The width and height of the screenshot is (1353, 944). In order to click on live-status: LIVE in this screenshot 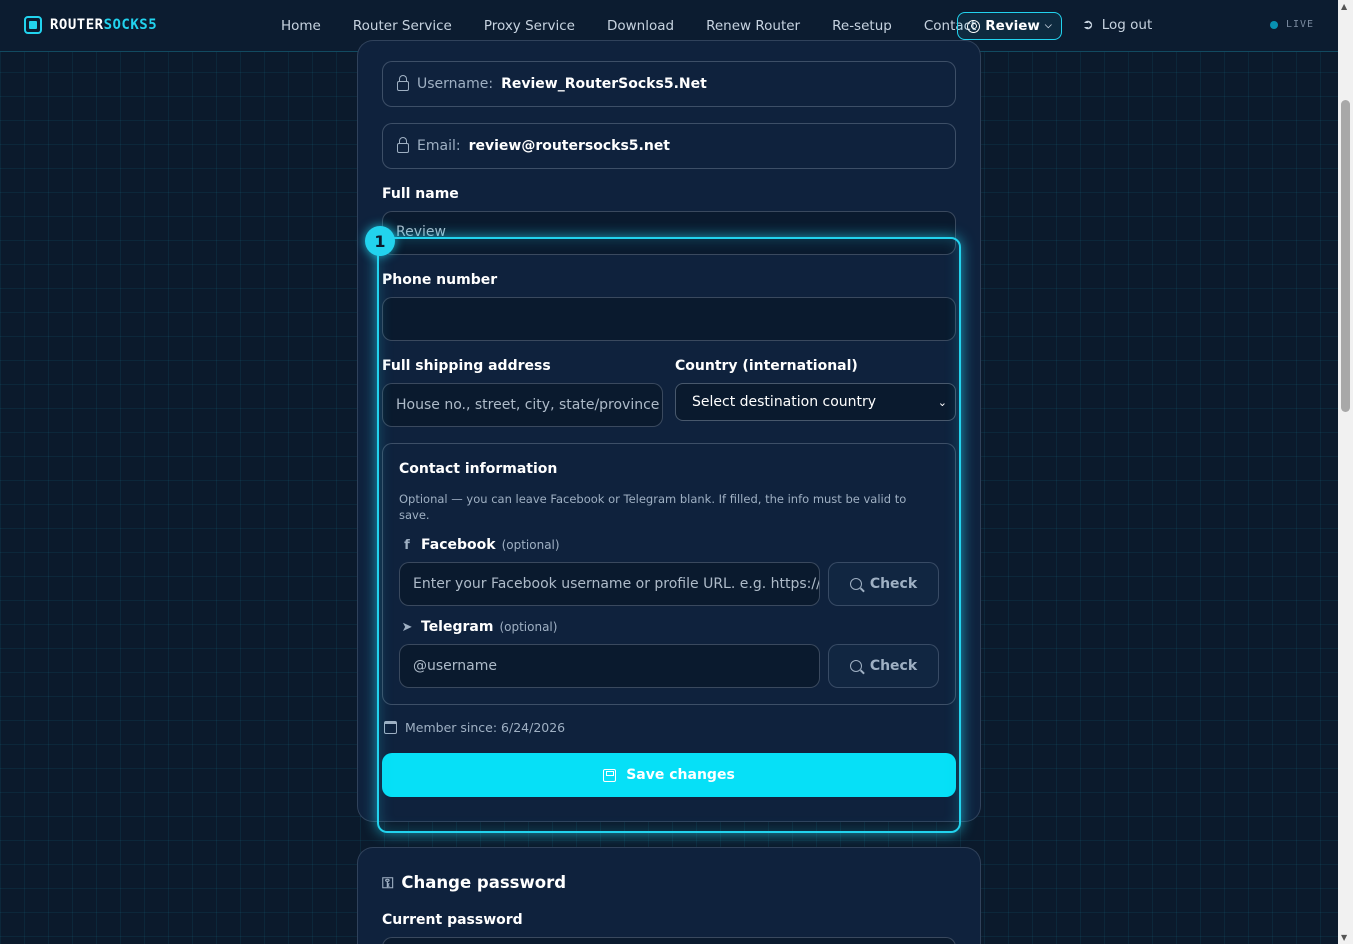, I will do `click(1292, 24)`.